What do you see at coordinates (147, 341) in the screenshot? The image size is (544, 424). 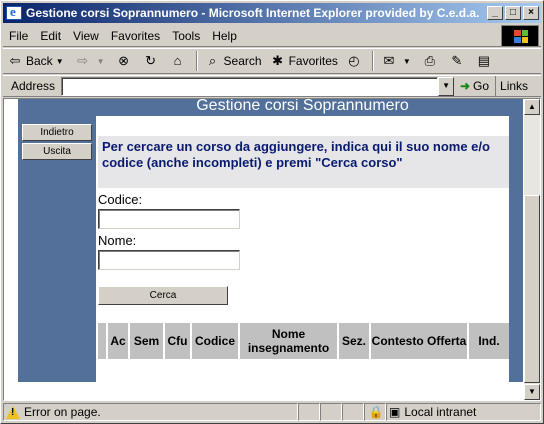 I see `column-header: Sem` at bounding box center [147, 341].